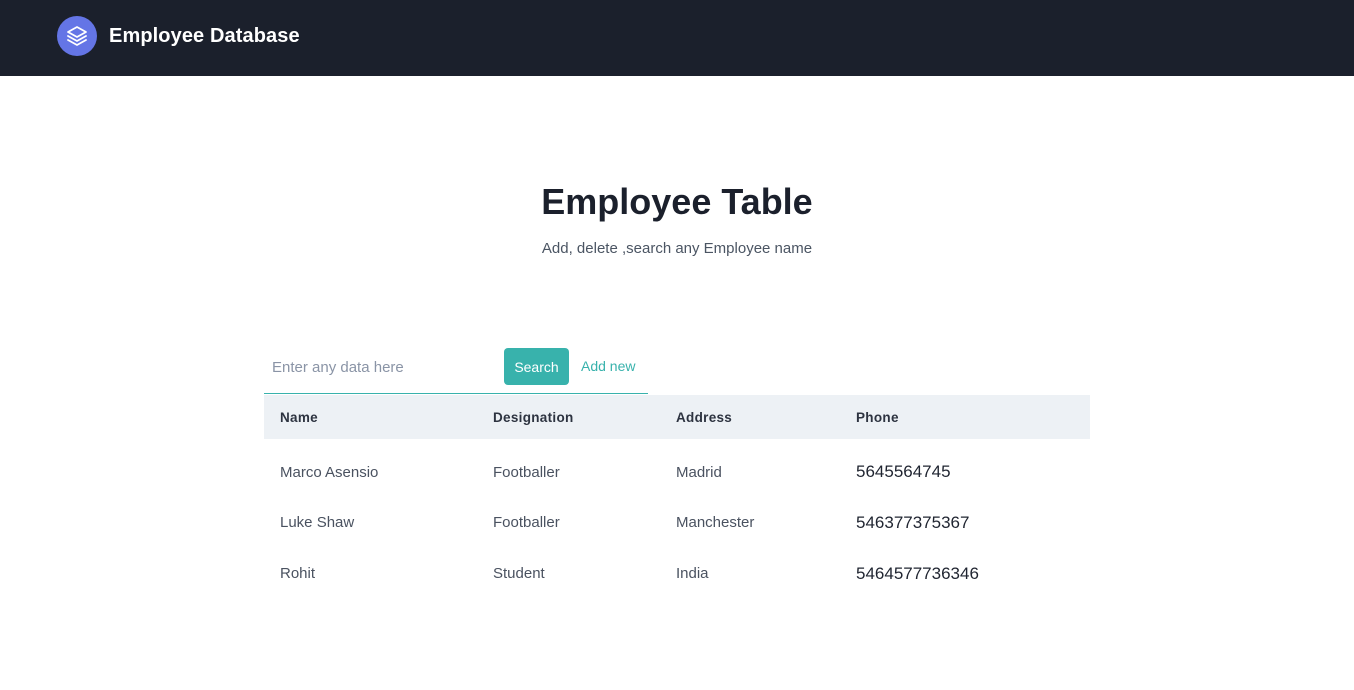 The width and height of the screenshot is (1354, 690). Describe the element at coordinates (536, 366) in the screenshot. I see `search-button: Search` at that location.